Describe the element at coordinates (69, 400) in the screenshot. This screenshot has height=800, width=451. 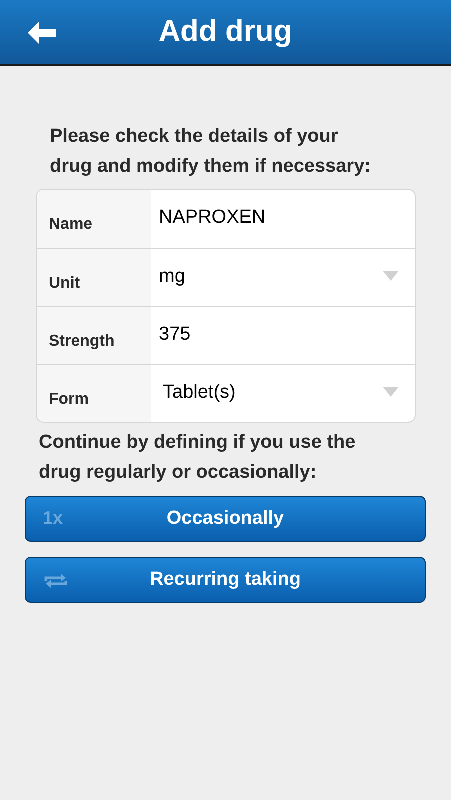
I see `field-label: Form` at that location.